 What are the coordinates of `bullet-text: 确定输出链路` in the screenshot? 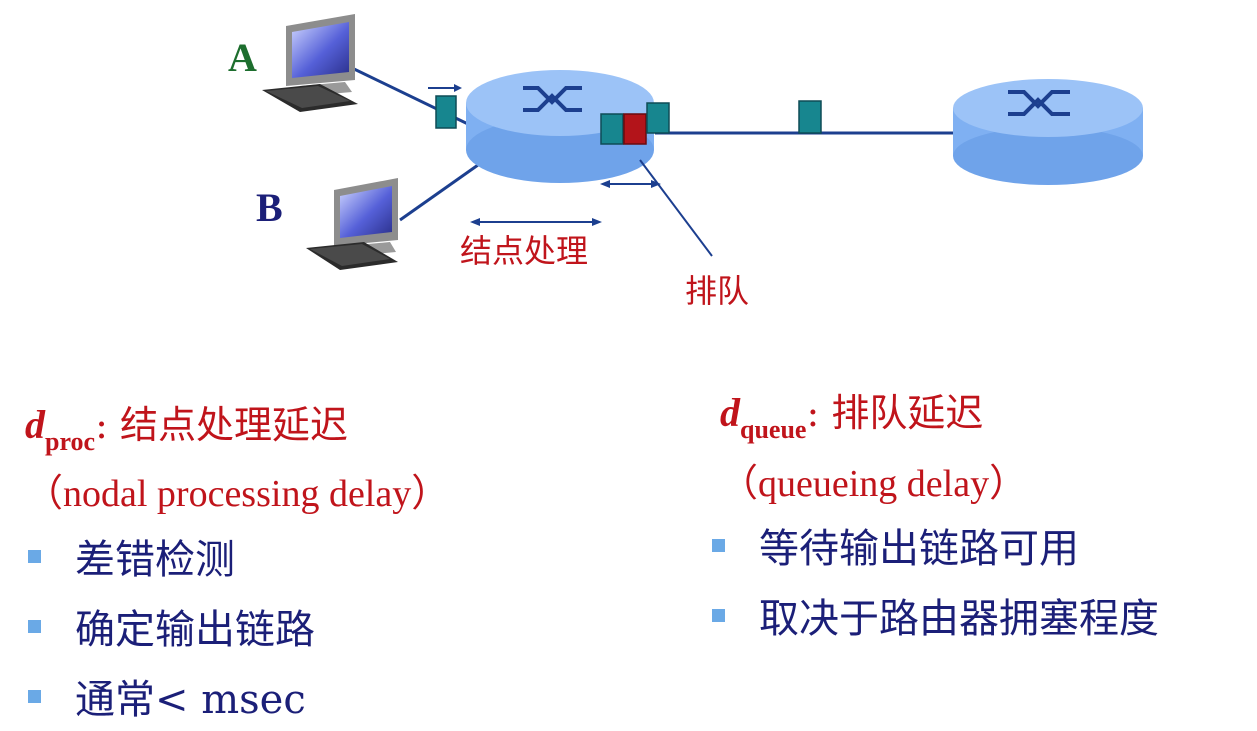 It's located at (195, 630).